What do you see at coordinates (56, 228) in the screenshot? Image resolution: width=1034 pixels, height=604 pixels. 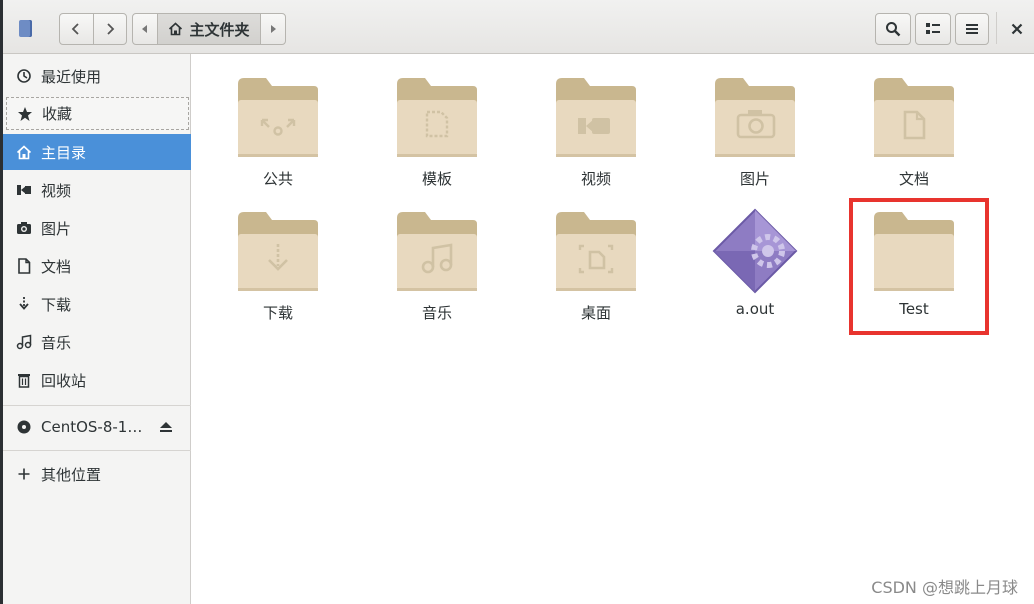 I see `sidebar-item-label: 图片` at bounding box center [56, 228].